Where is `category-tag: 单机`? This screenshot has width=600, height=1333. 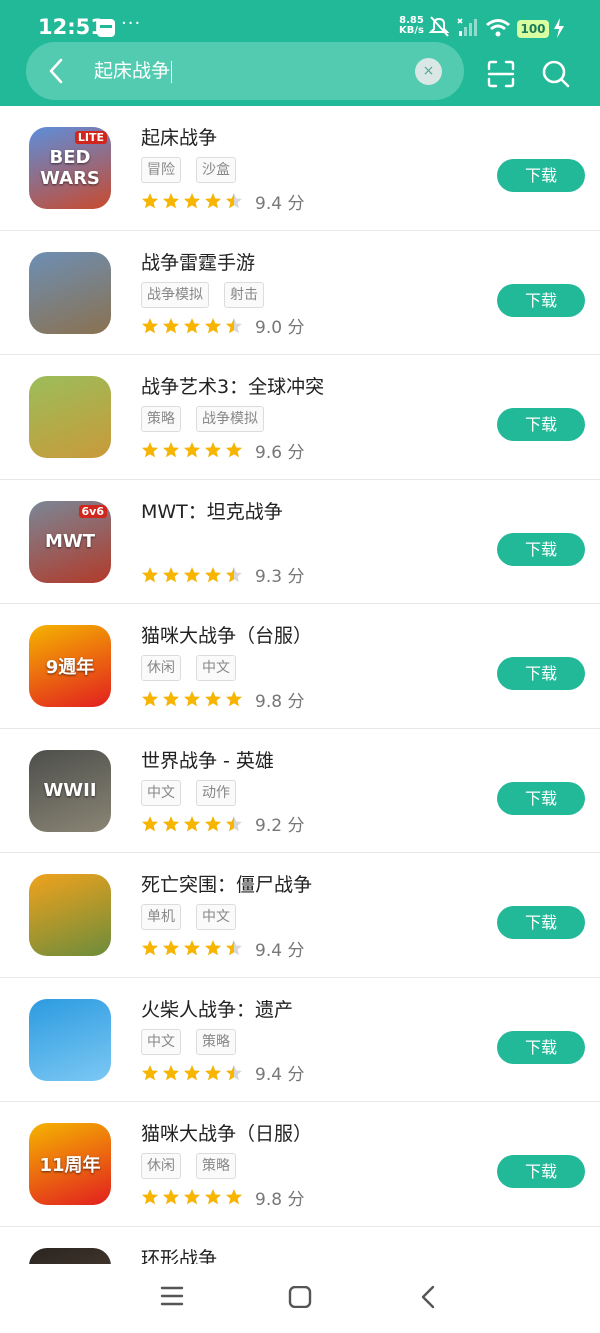 category-tag: 单机 is located at coordinates (161, 917).